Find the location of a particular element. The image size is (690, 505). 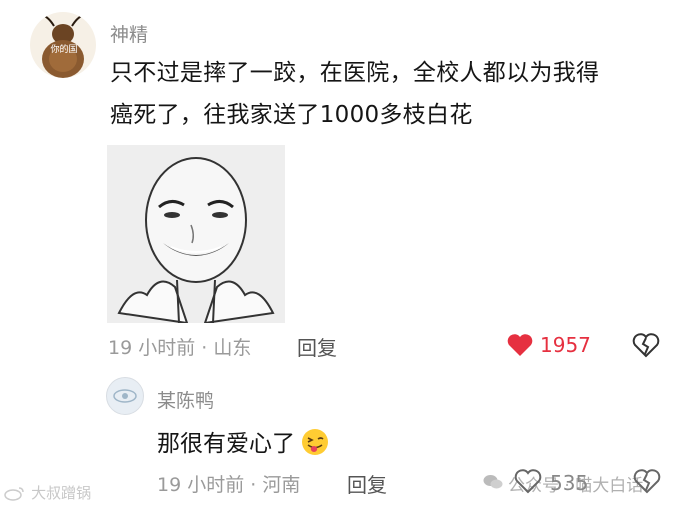

comment-text-line-2: 癌死了，往我家送了1000多枝白花 is located at coordinates (291, 115).